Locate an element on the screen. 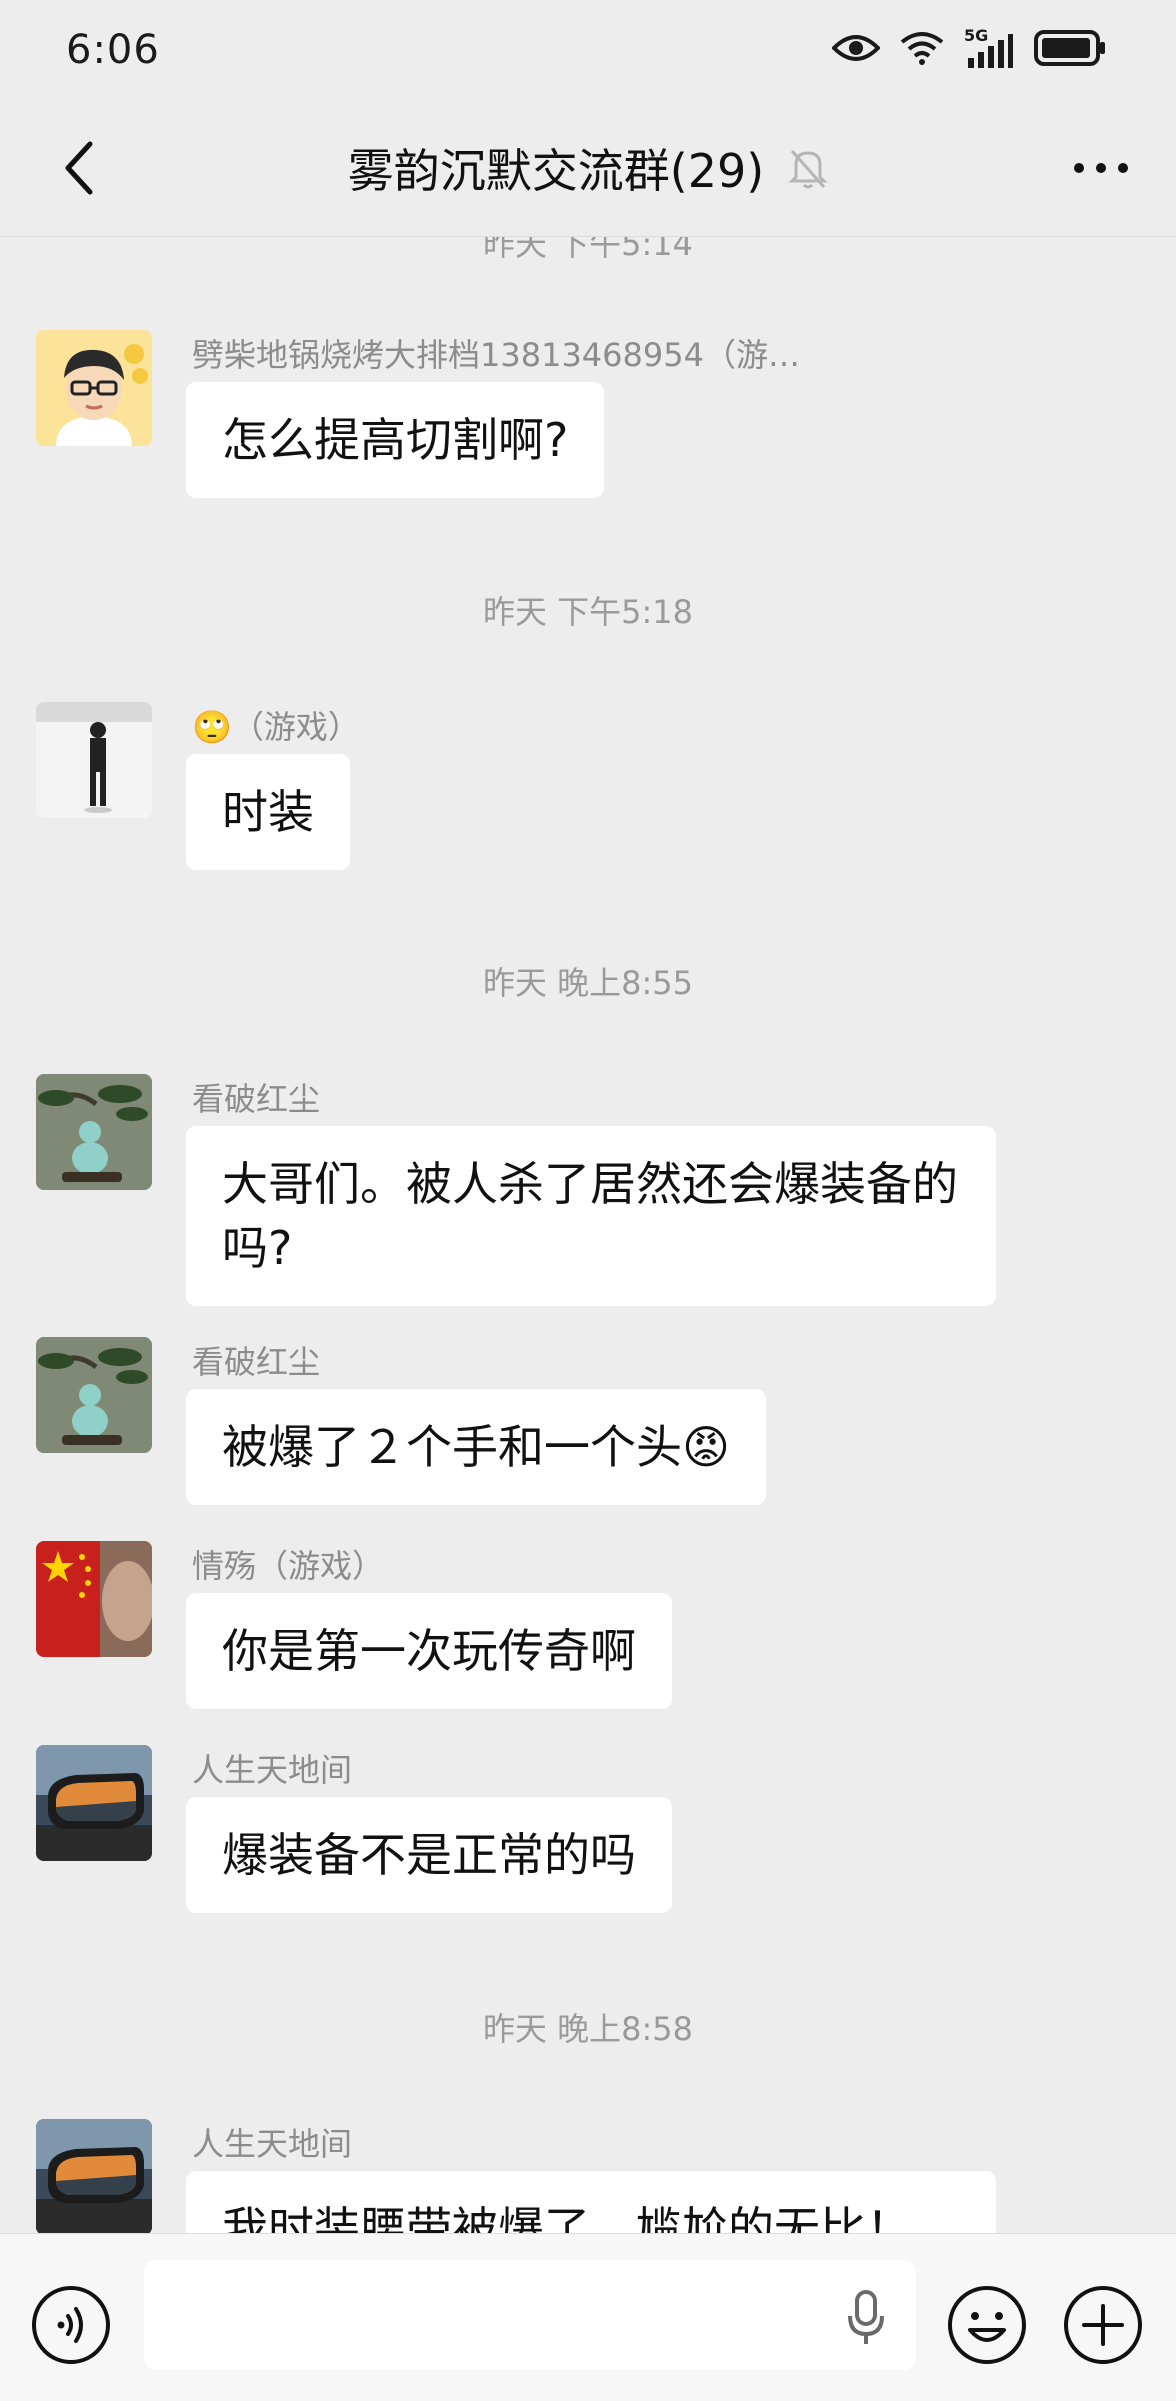 The width and height of the screenshot is (1176, 2401). message-bubble: 时装 is located at coordinates (268, 812).